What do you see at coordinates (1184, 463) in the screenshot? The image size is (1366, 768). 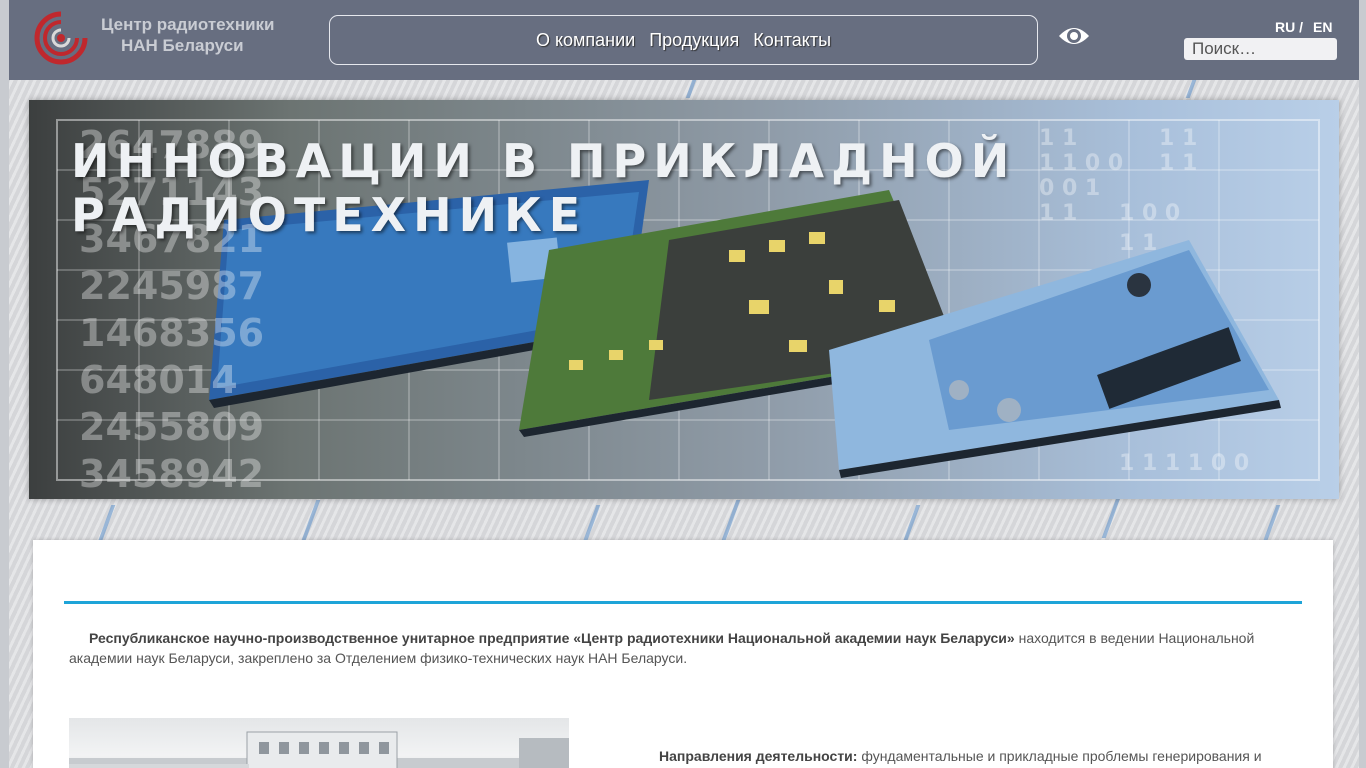 I see `svg-text: 1 1 1 1 0 0` at bounding box center [1184, 463].